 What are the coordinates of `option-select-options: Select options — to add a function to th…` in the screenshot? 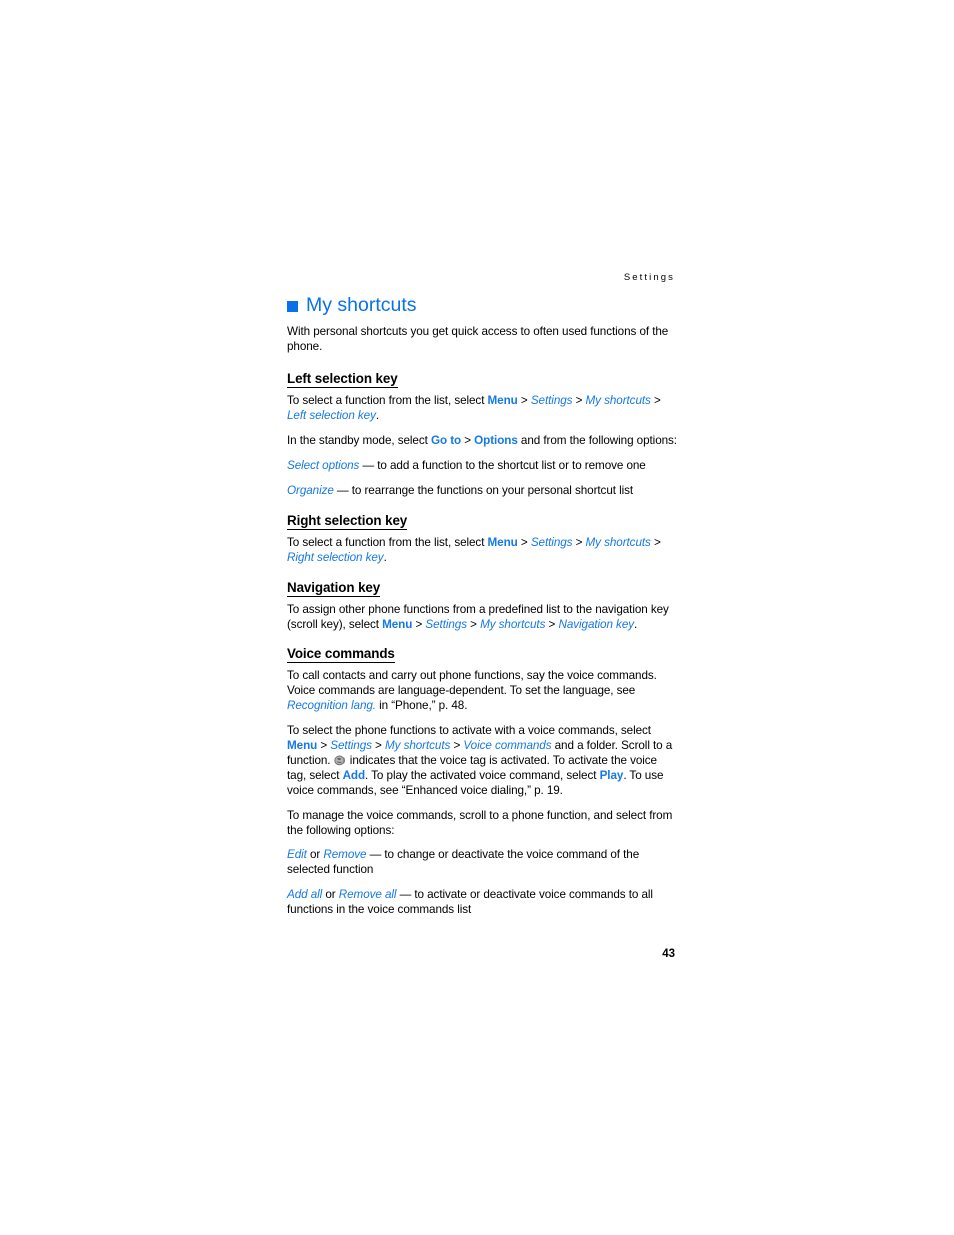 It's located at (483, 466).